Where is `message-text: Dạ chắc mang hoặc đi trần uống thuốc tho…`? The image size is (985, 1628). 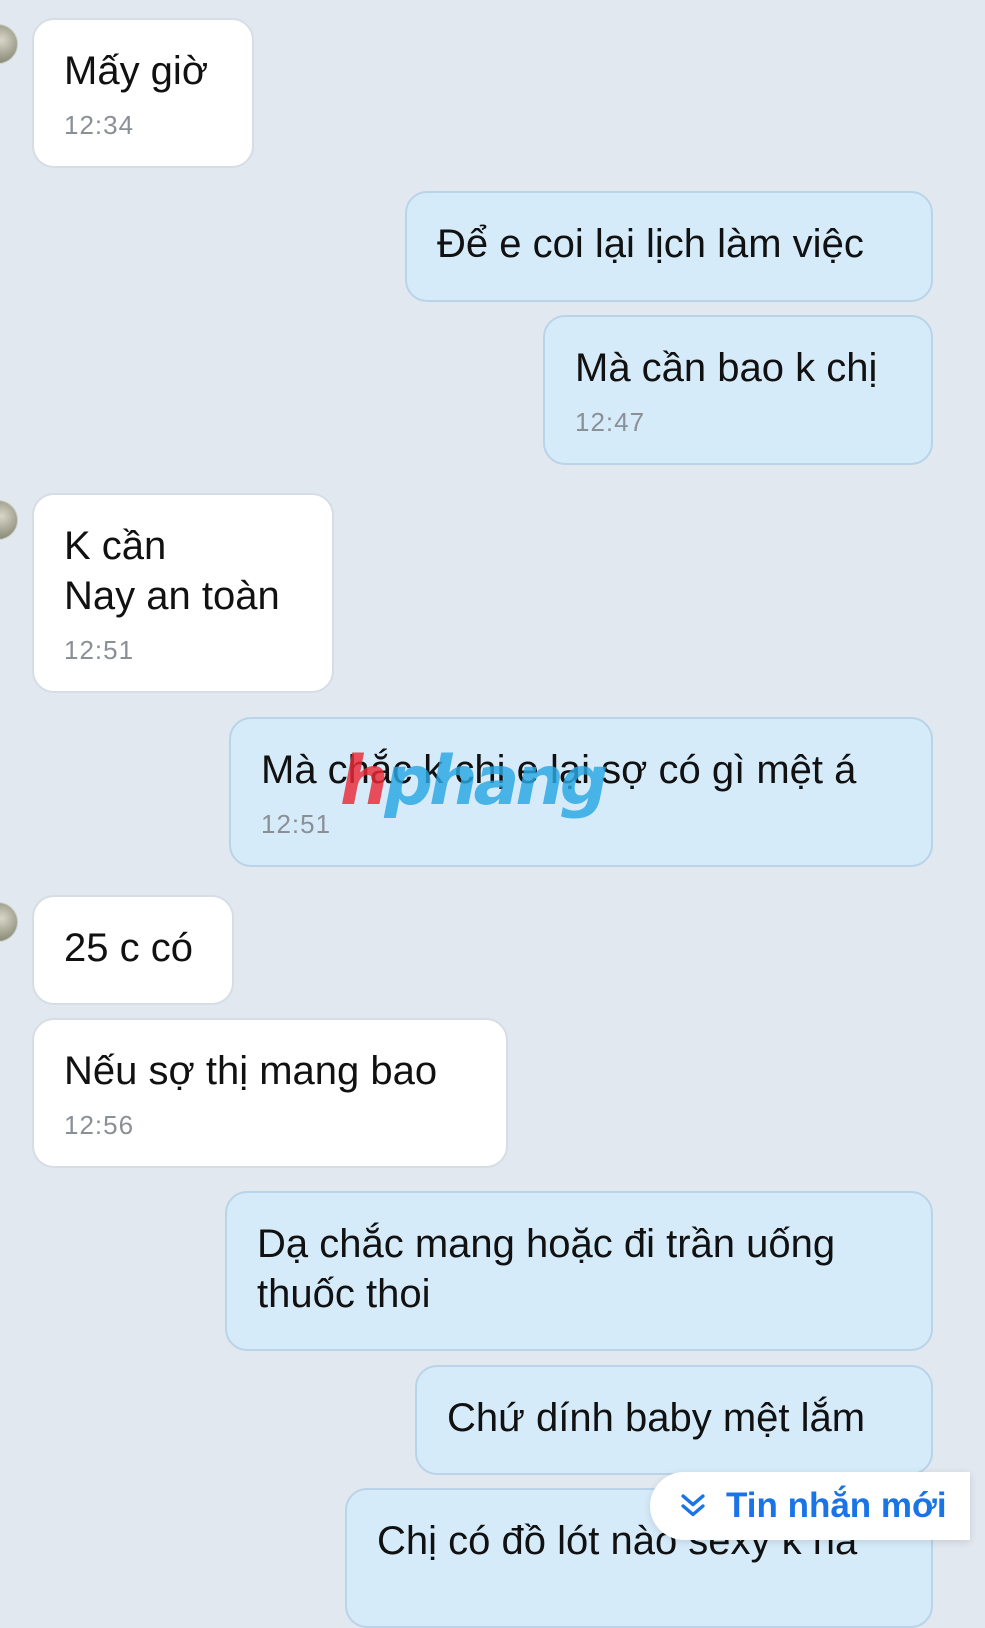 message-text: Dạ chắc mang hoặc đi trần uống thuốc tho… is located at coordinates (546, 1269).